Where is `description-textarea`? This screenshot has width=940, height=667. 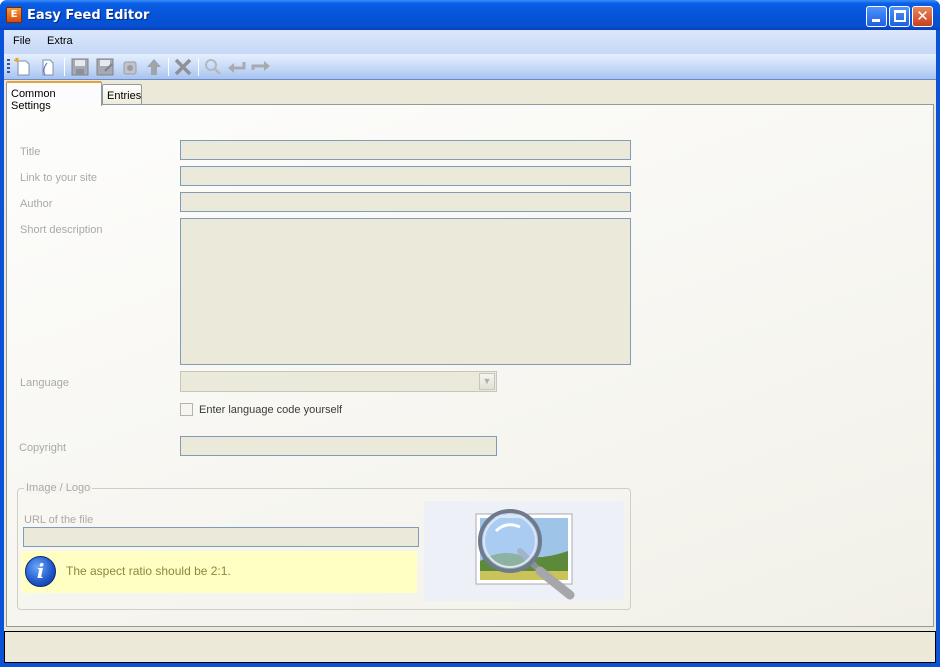
description-textarea is located at coordinates (405, 291).